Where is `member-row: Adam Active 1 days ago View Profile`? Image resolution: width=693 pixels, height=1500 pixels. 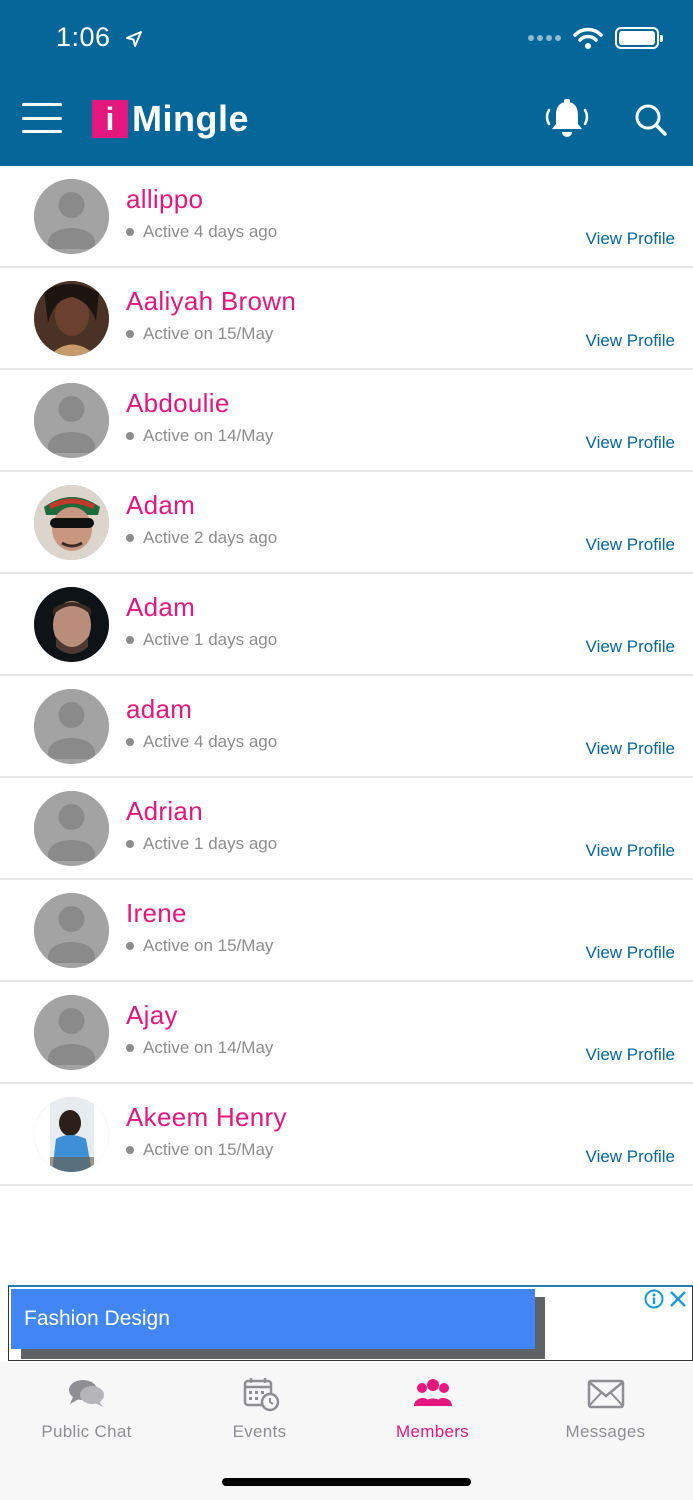 member-row: Adam Active 1 days ago View Profile is located at coordinates (346, 625).